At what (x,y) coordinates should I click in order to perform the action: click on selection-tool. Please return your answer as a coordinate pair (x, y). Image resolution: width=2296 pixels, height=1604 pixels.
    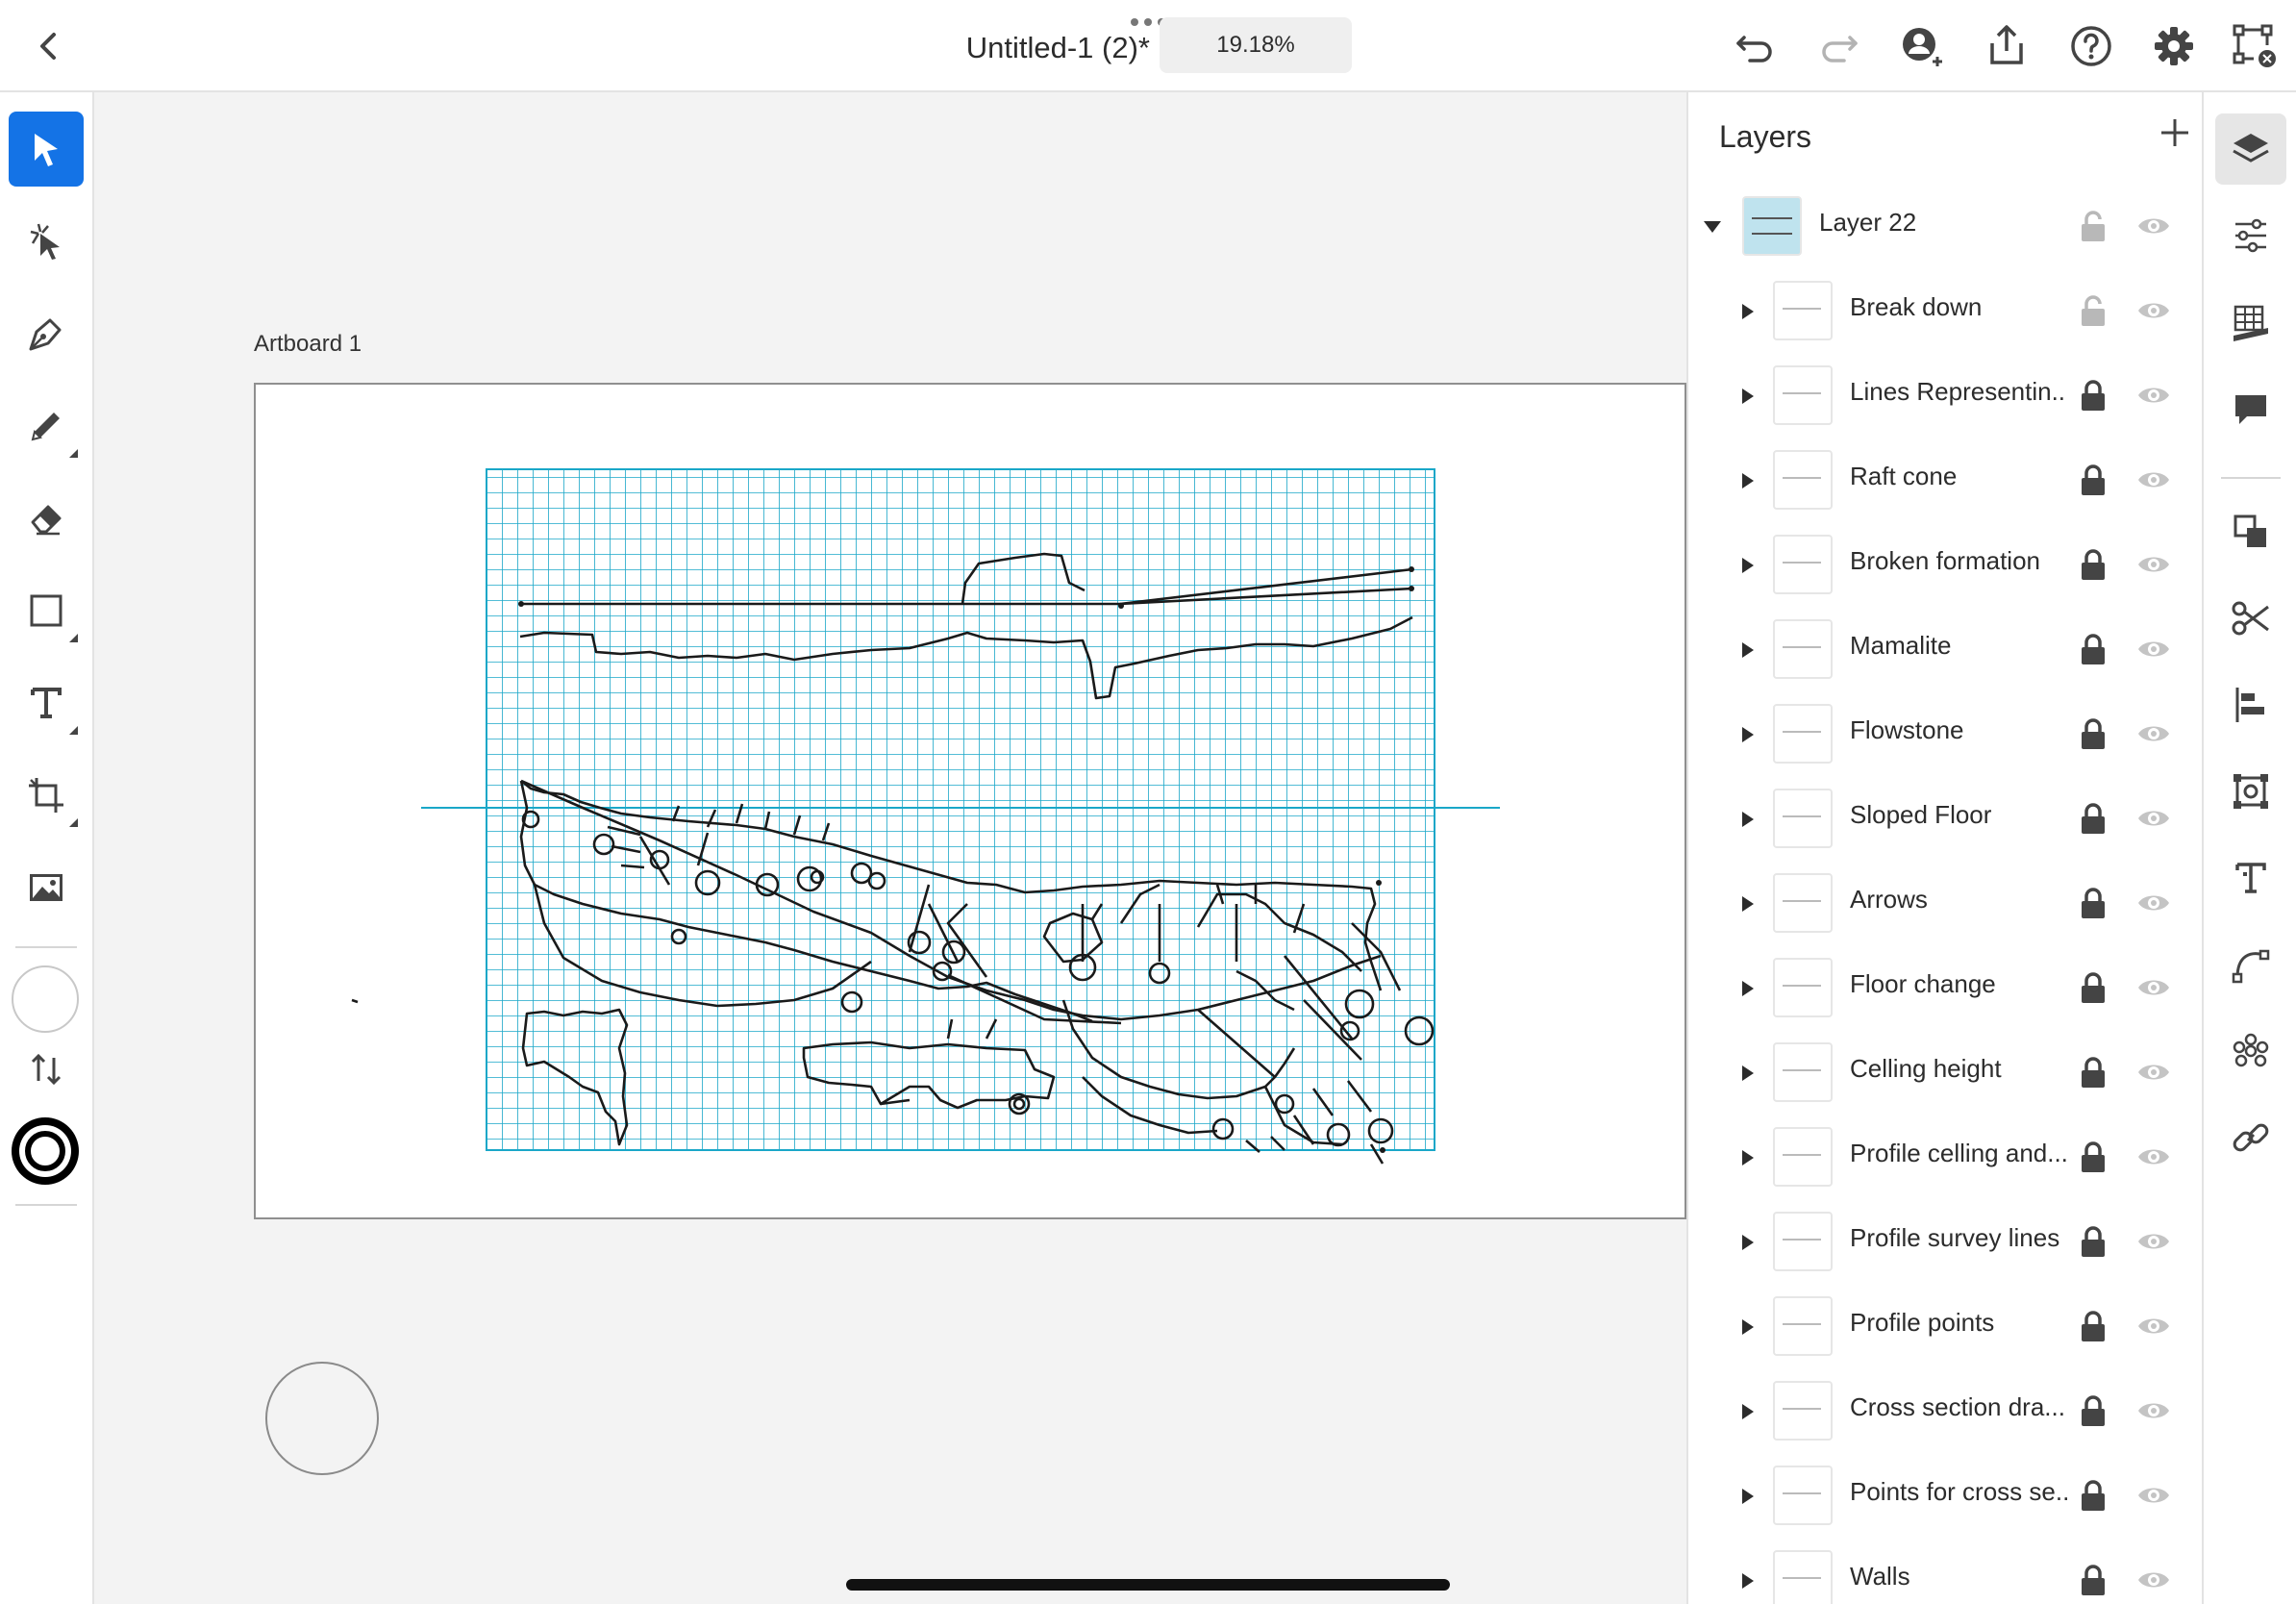
    Looking at the image, I should click on (46, 149).